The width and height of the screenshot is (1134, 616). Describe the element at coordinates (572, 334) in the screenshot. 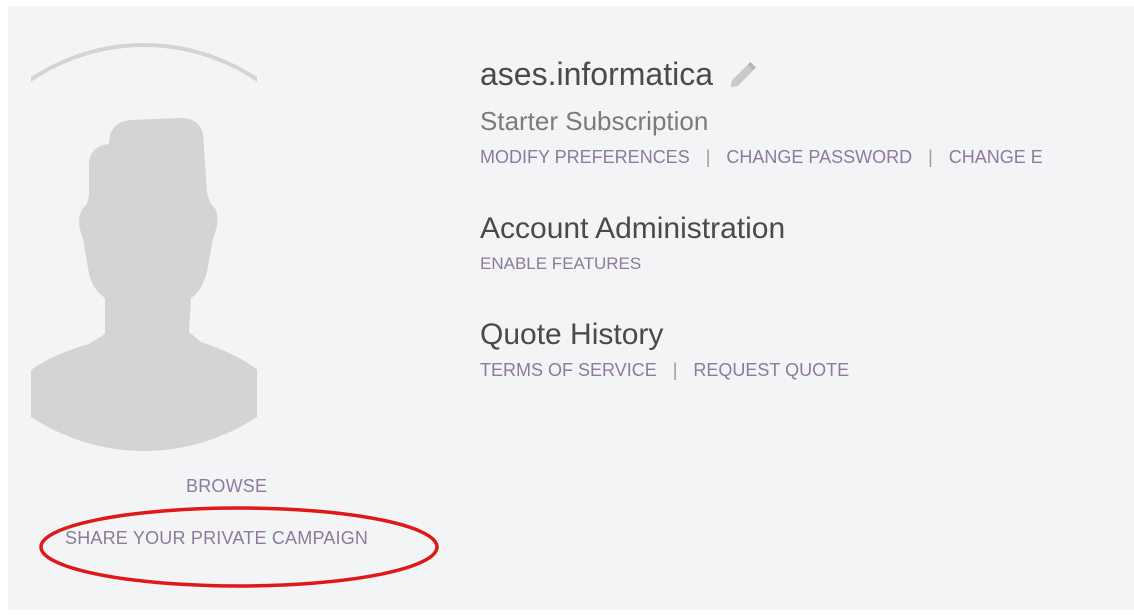

I see `quote-history-heading: Quote History` at that location.